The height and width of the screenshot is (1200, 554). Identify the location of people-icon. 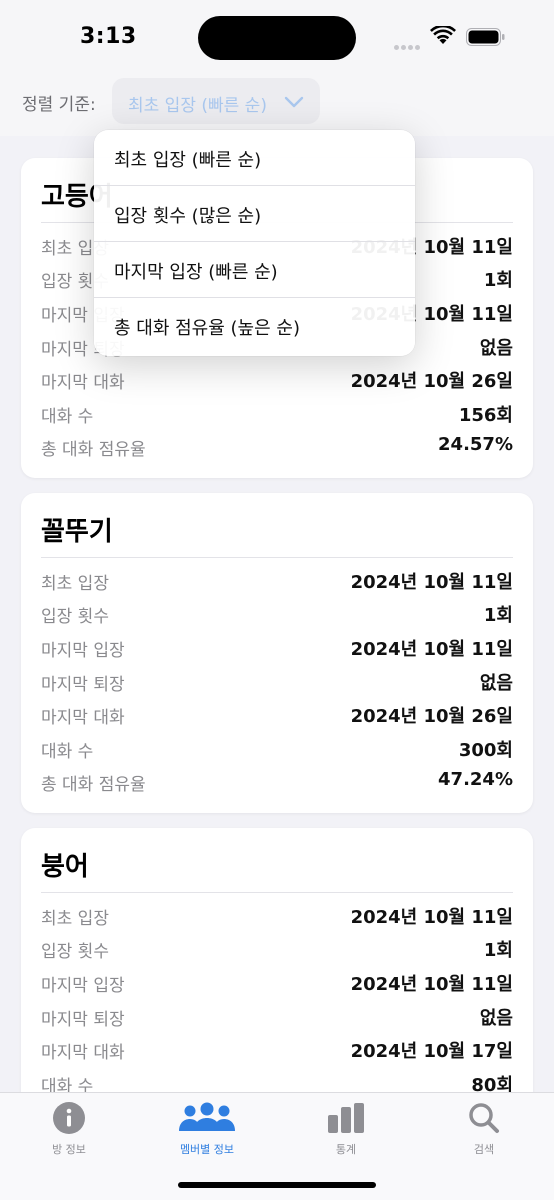
(207, 1118).